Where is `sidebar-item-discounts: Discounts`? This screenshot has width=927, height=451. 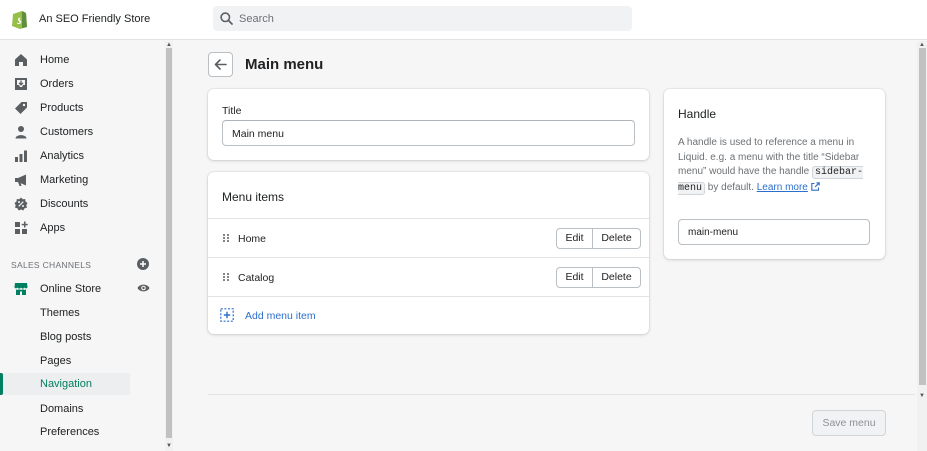 sidebar-item-discounts: Discounts is located at coordinates (82, 204).